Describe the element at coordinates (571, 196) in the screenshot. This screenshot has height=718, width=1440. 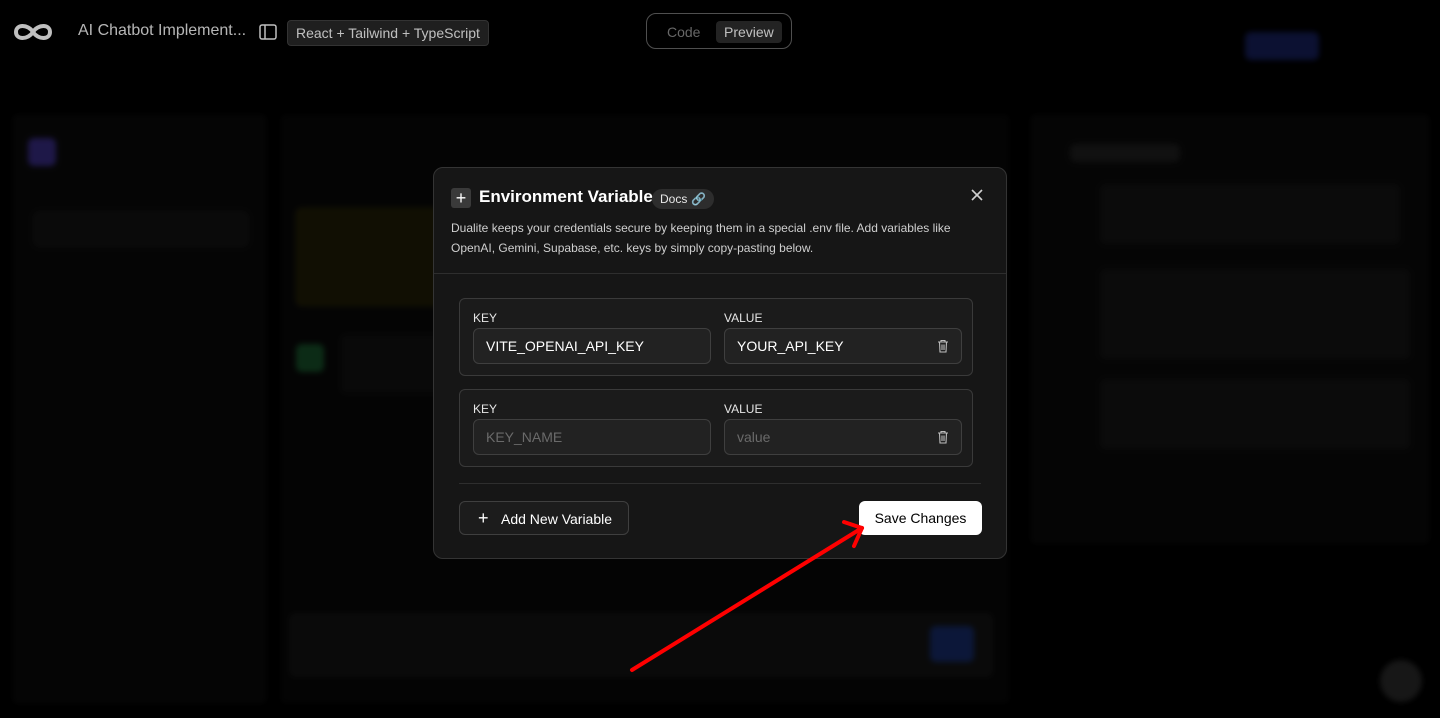
I see `modal-title: Environment Variables` at that location.